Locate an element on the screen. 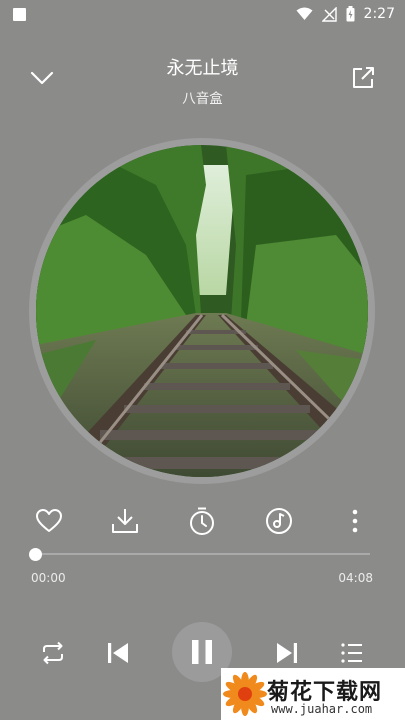  current-time: 00:00 is located at coordinates (48, 578).